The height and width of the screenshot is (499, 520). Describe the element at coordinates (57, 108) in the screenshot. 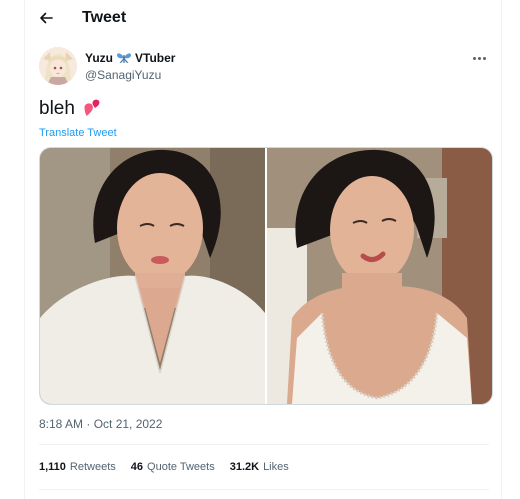

I see `tweet-text: bleh` at that location.